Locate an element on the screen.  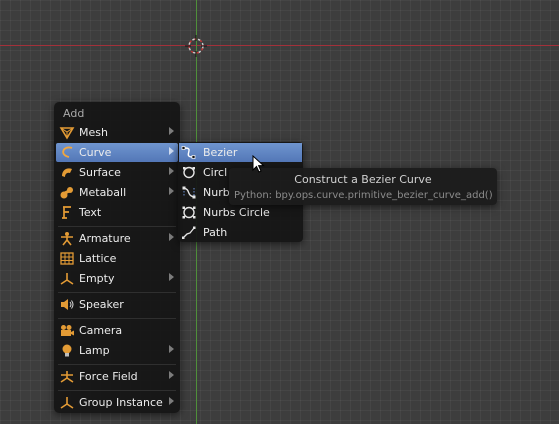
submenu-item-path: Path is located at coordinates (240, 232).